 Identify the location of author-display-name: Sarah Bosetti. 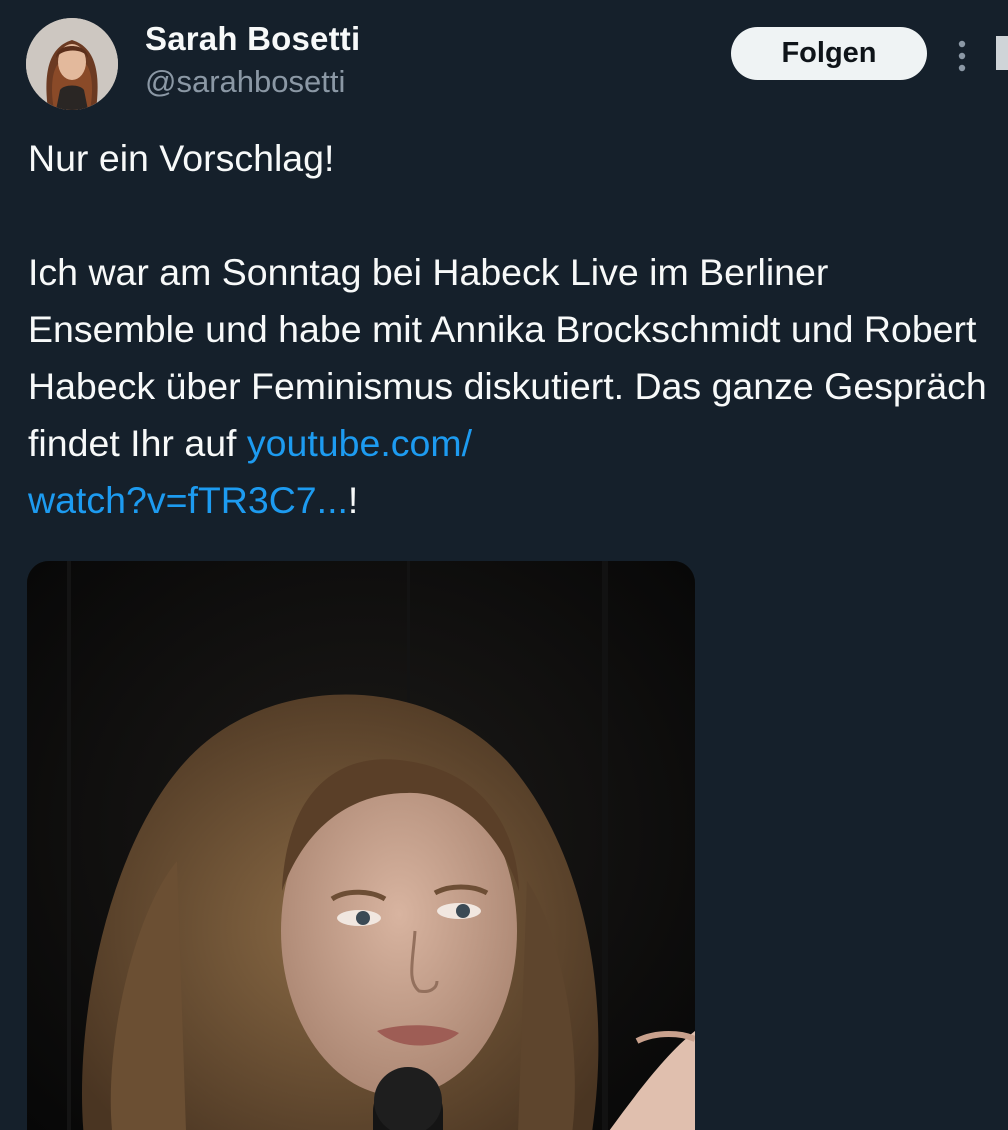
(252, 39).